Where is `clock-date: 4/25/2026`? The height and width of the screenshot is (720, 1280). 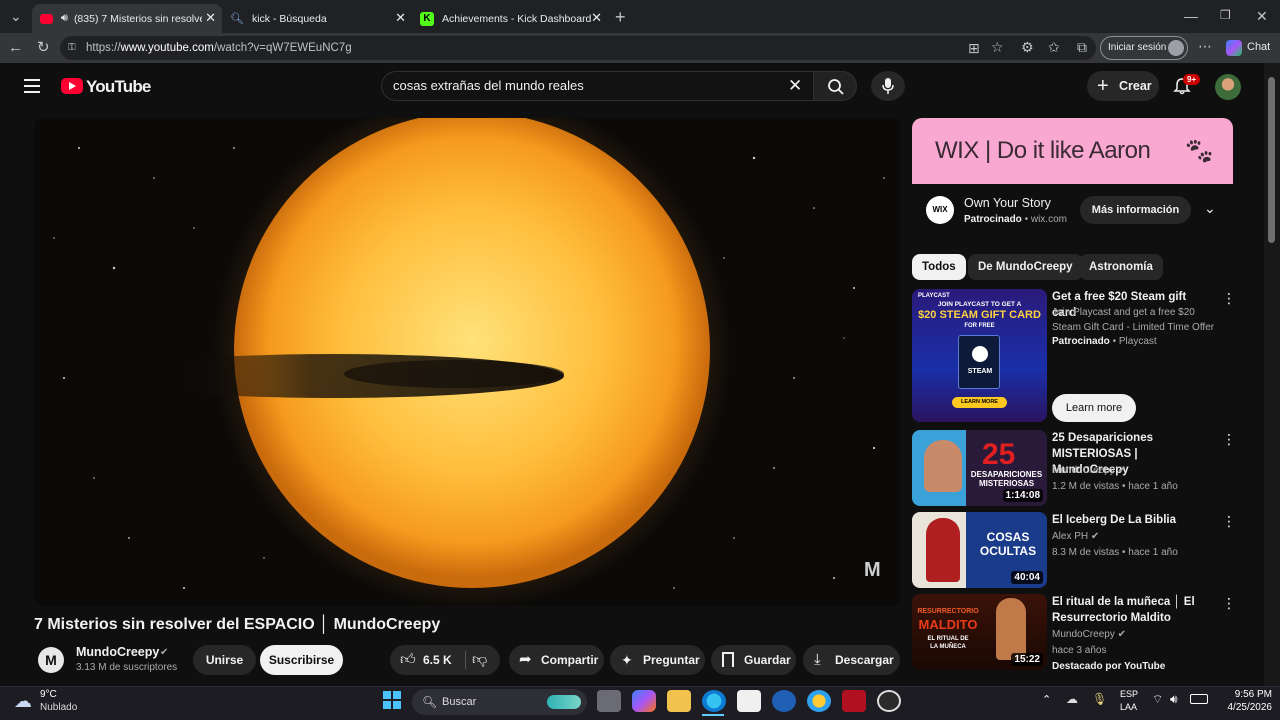 clock-date: 4/25/2026 is located at coordinates (1242, 707).